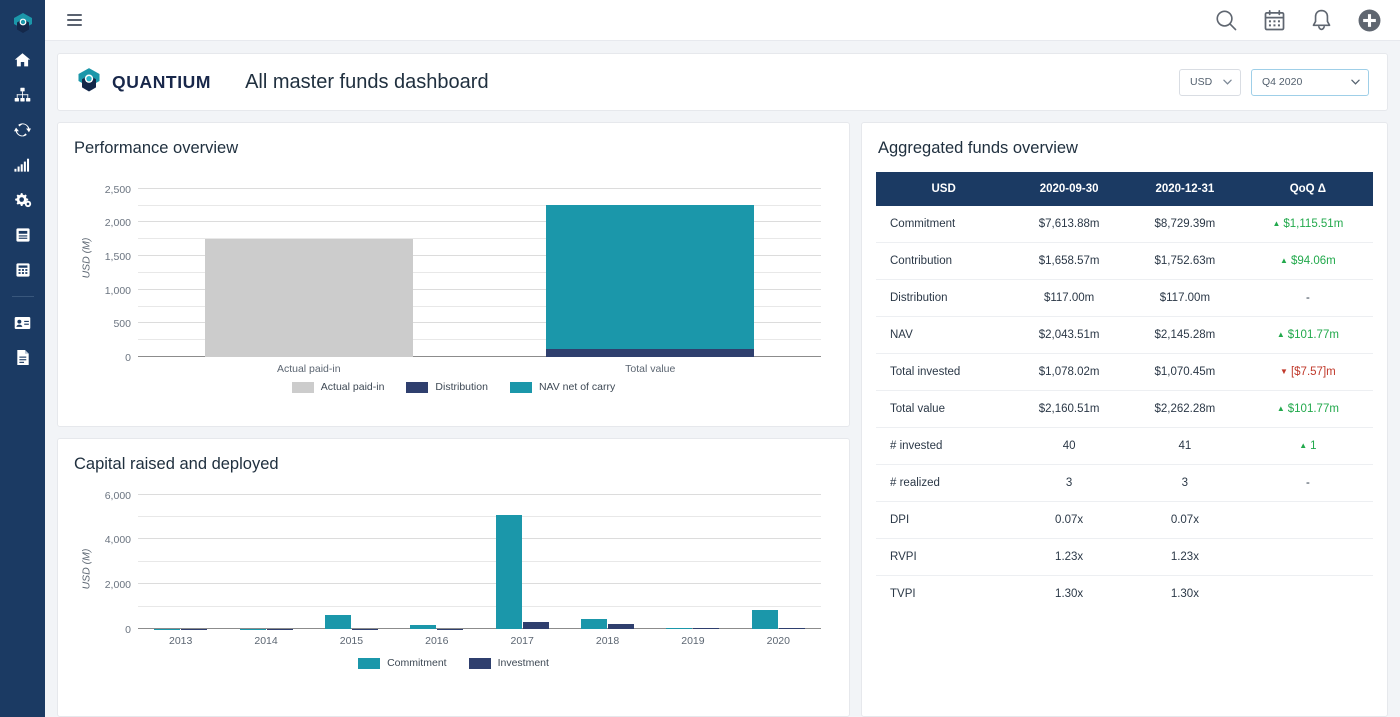 The width and height of the screenshot is (1400, 717). I want to click on table-row: Total value $2,160.51m $2,262.28m ▲ $101.77m, so click(1124, 409).